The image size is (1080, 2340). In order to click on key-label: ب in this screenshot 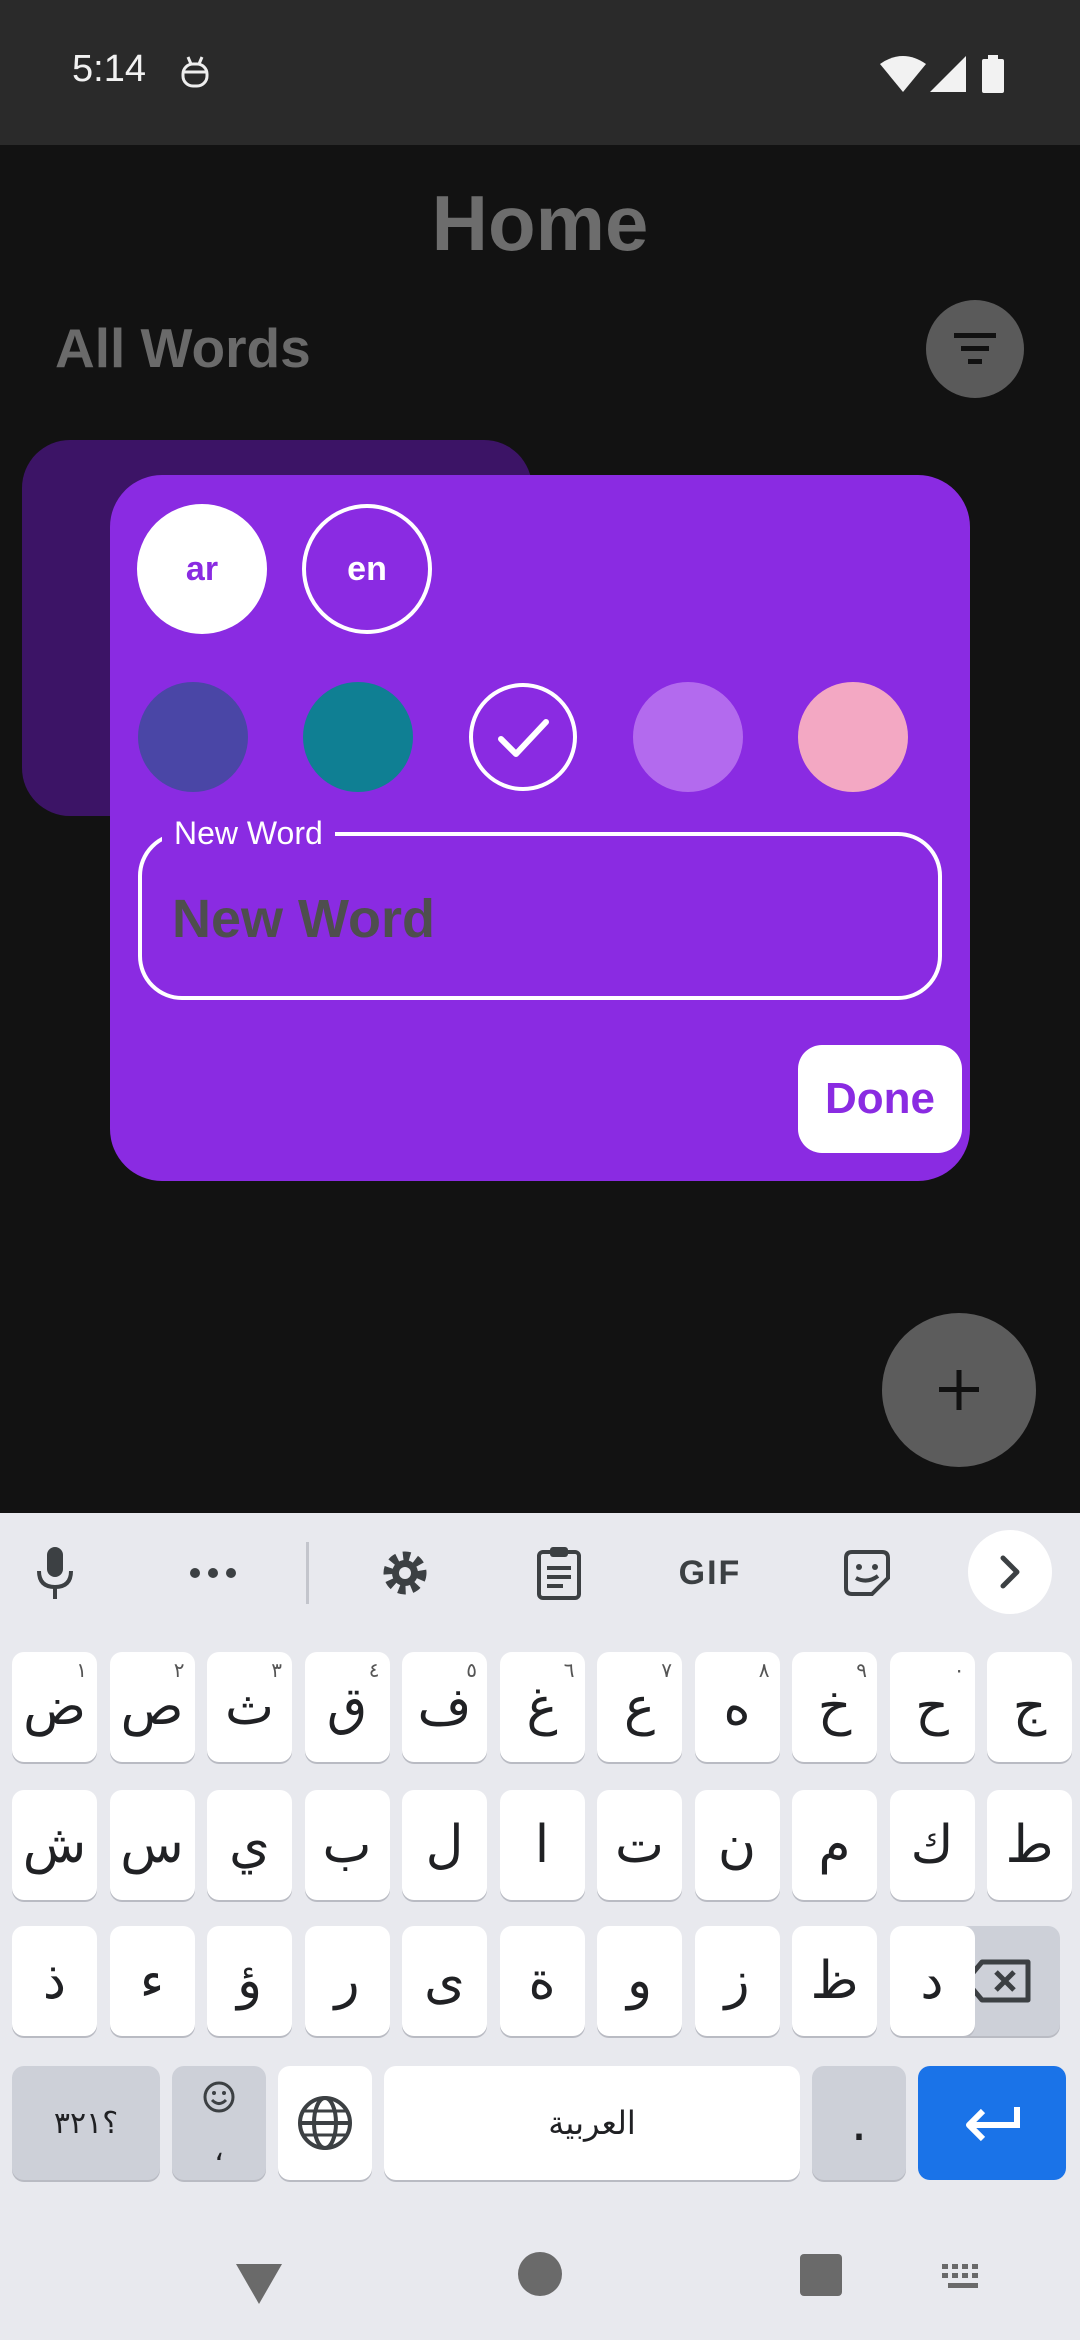, I will do `click(347, 1845)`.